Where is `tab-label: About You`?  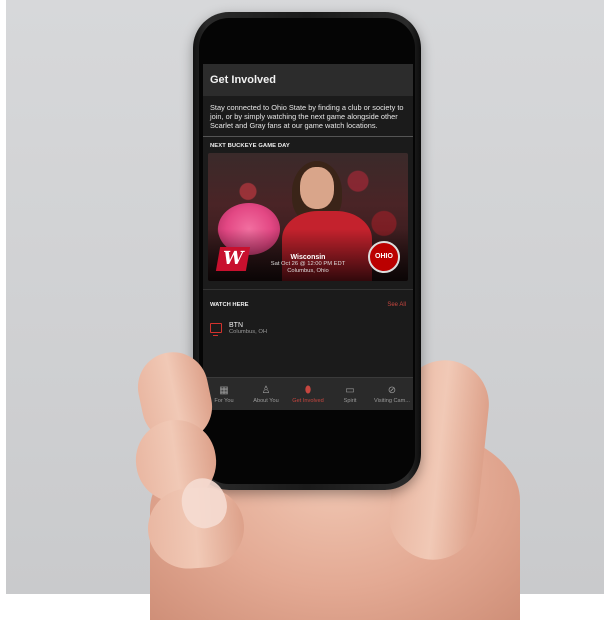
tab-label: About You is located at coordinates (266, 400).